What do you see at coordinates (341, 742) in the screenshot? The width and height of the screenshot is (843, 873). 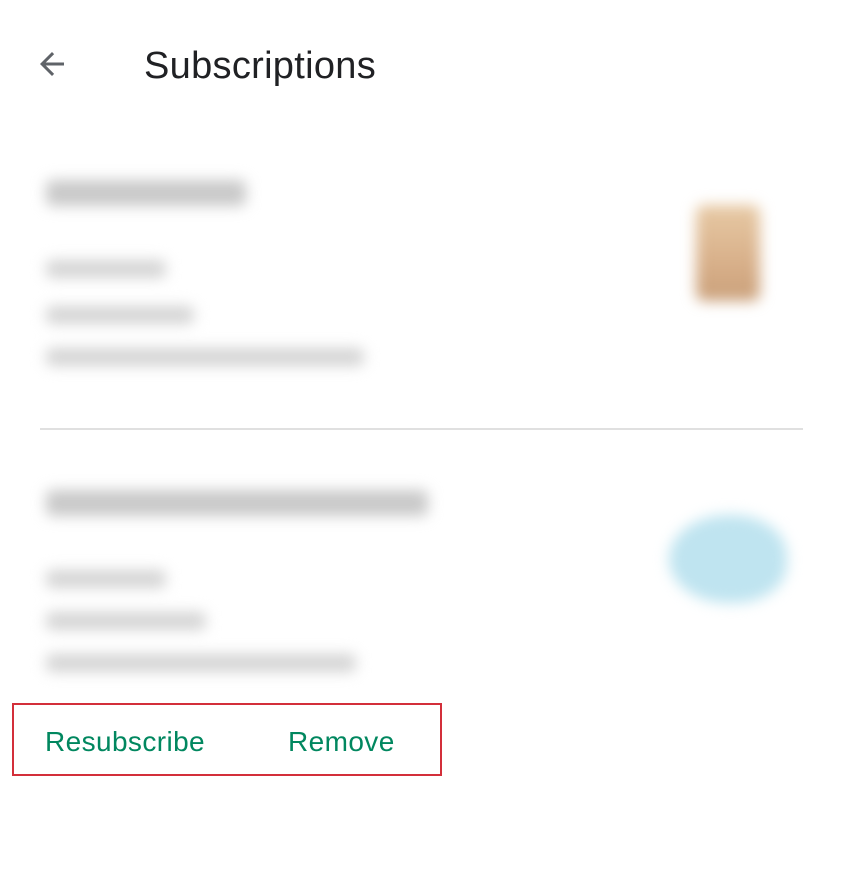 I see `remove-button: Remove` at bounding box center [341, 742].